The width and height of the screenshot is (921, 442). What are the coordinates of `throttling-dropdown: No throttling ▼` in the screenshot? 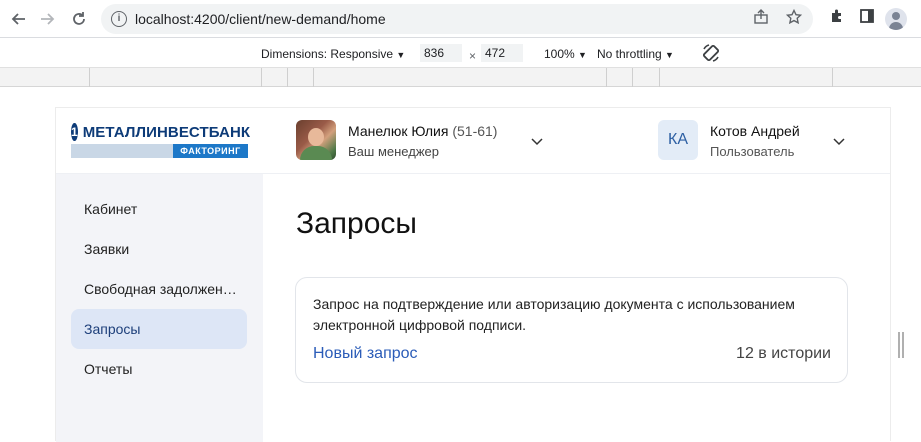 It's located at (635, 54).